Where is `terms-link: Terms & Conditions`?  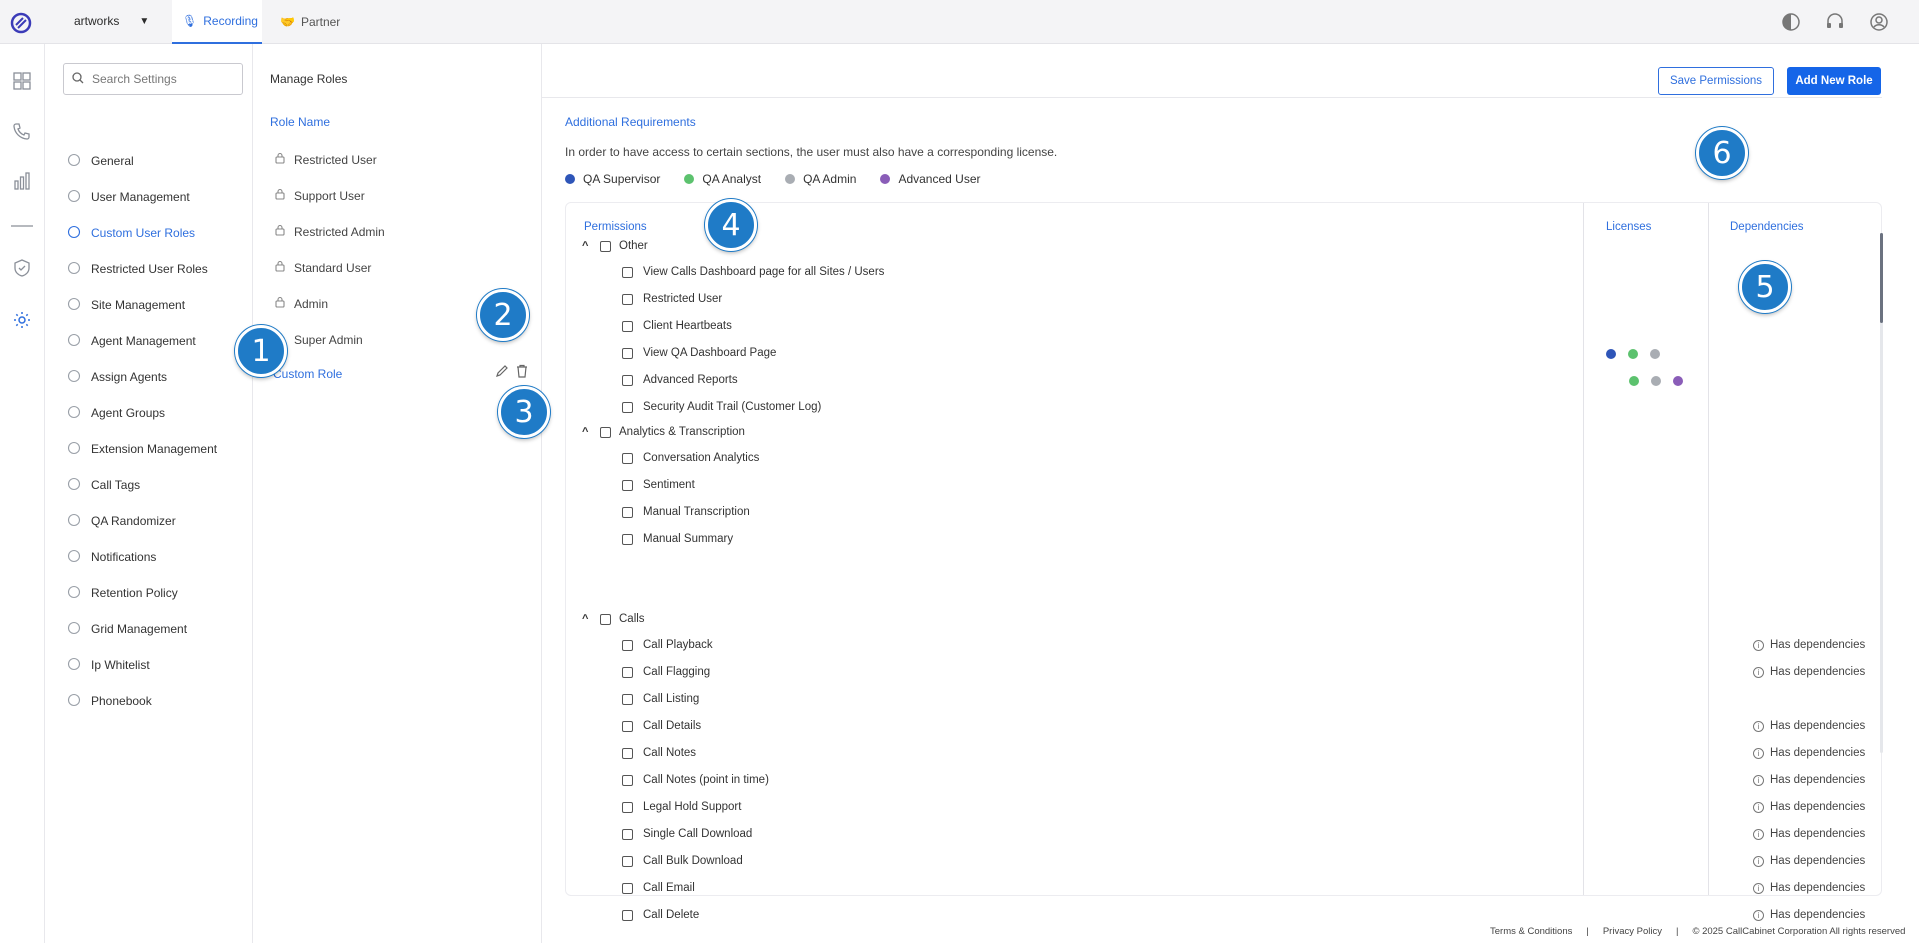 terms-link: Terms & Conditions is located at coordinates (1531, 931).